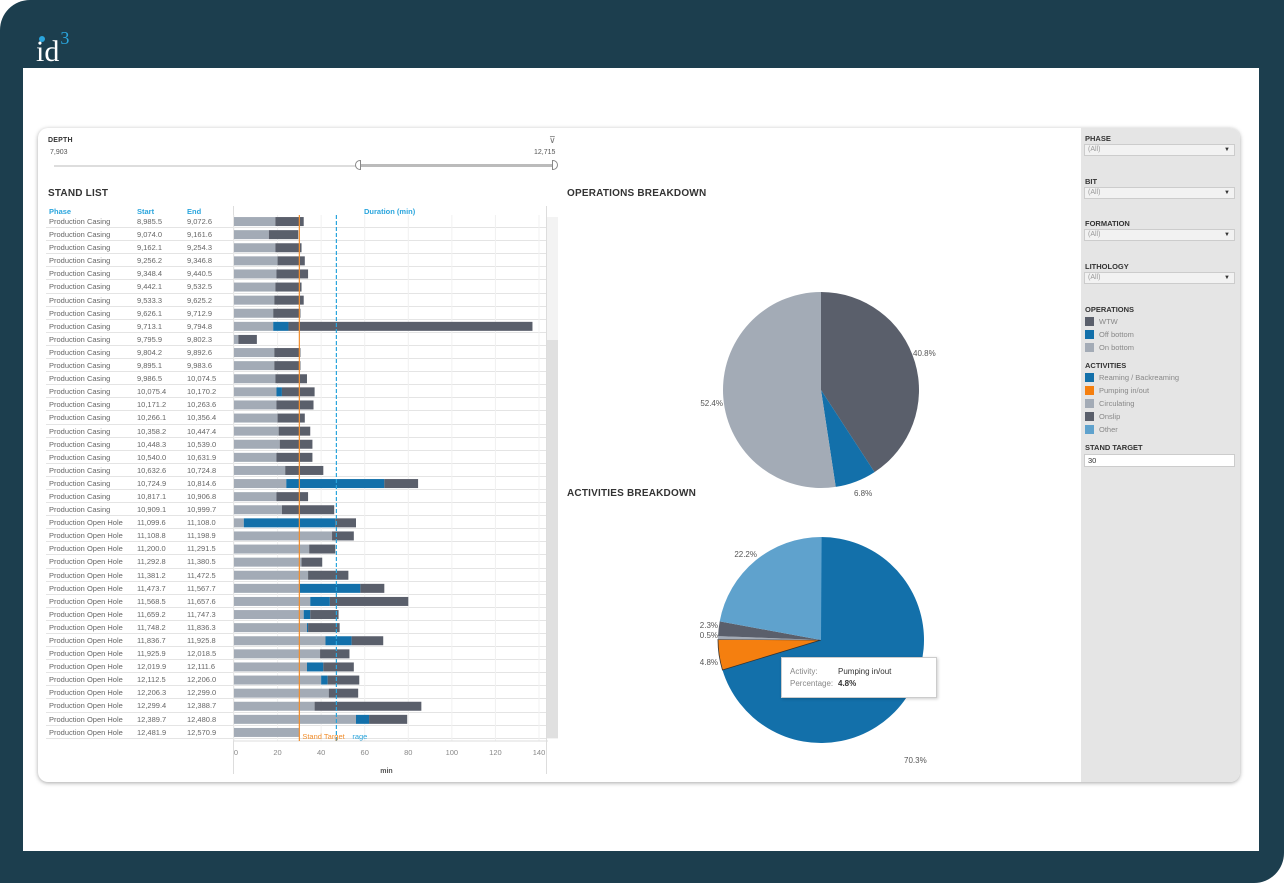  What do you see at coordinates (555, 165) in the screenshot?
I see `depth-slider-max-handle` at bounding box center [555, 165].